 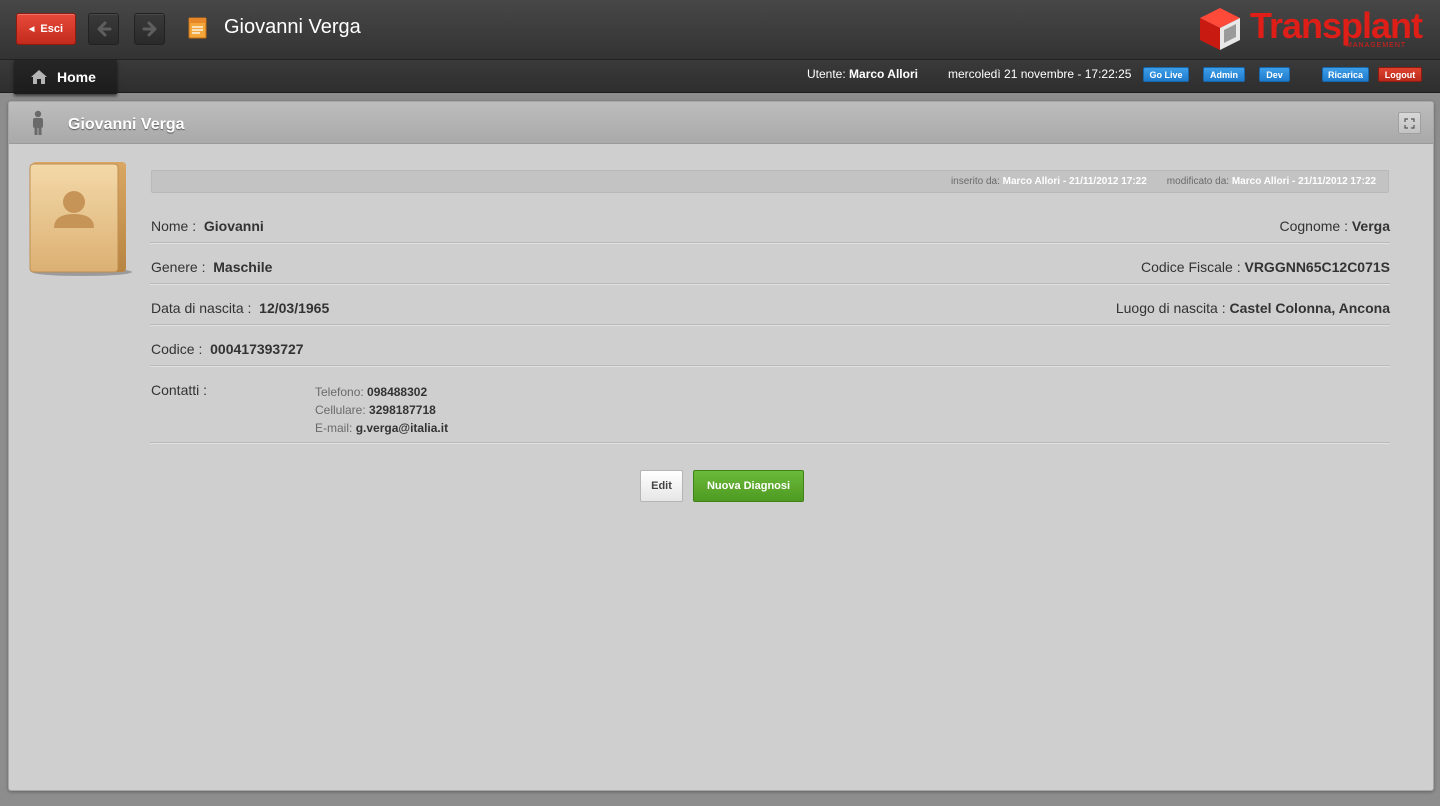 I want to click on phone-item: Telefono: 098488302, so click(x=371, y=392).